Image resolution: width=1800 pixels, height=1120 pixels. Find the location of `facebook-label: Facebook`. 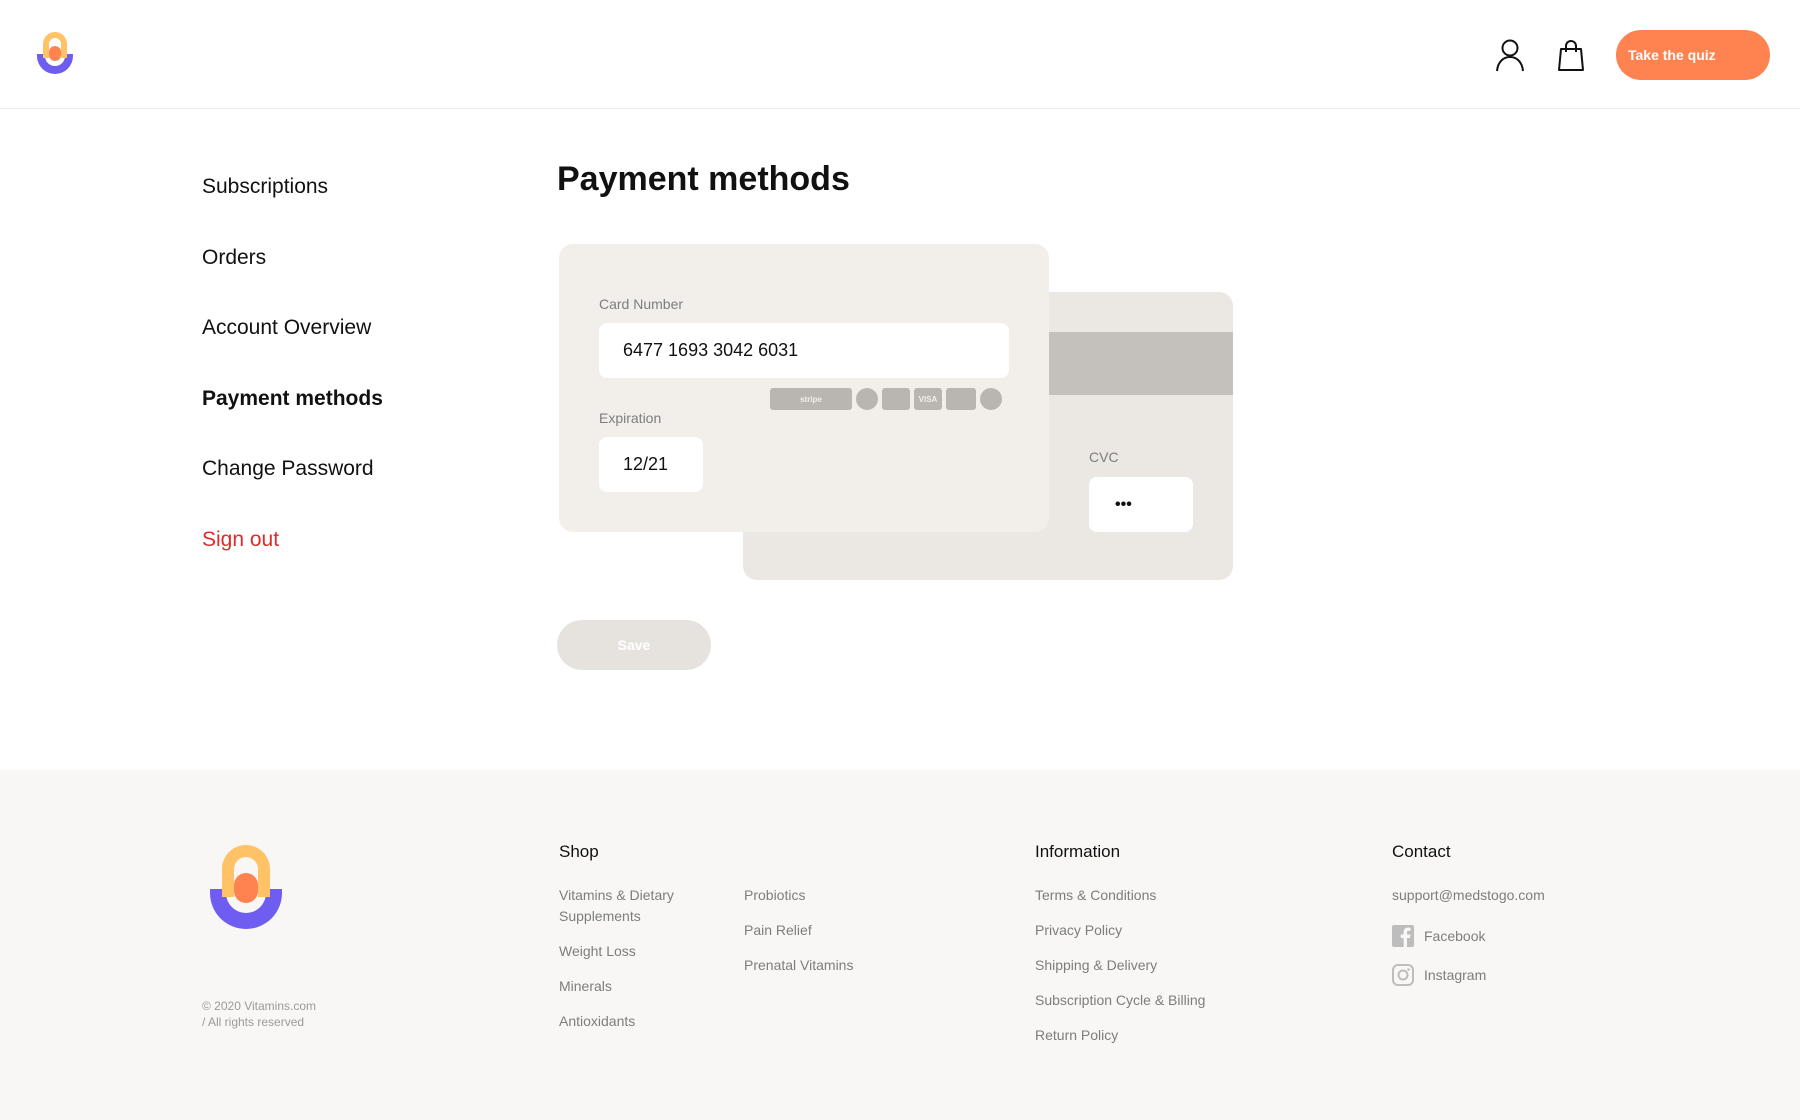

facebook-label: Facebook is located at coordinates (1455, 936).